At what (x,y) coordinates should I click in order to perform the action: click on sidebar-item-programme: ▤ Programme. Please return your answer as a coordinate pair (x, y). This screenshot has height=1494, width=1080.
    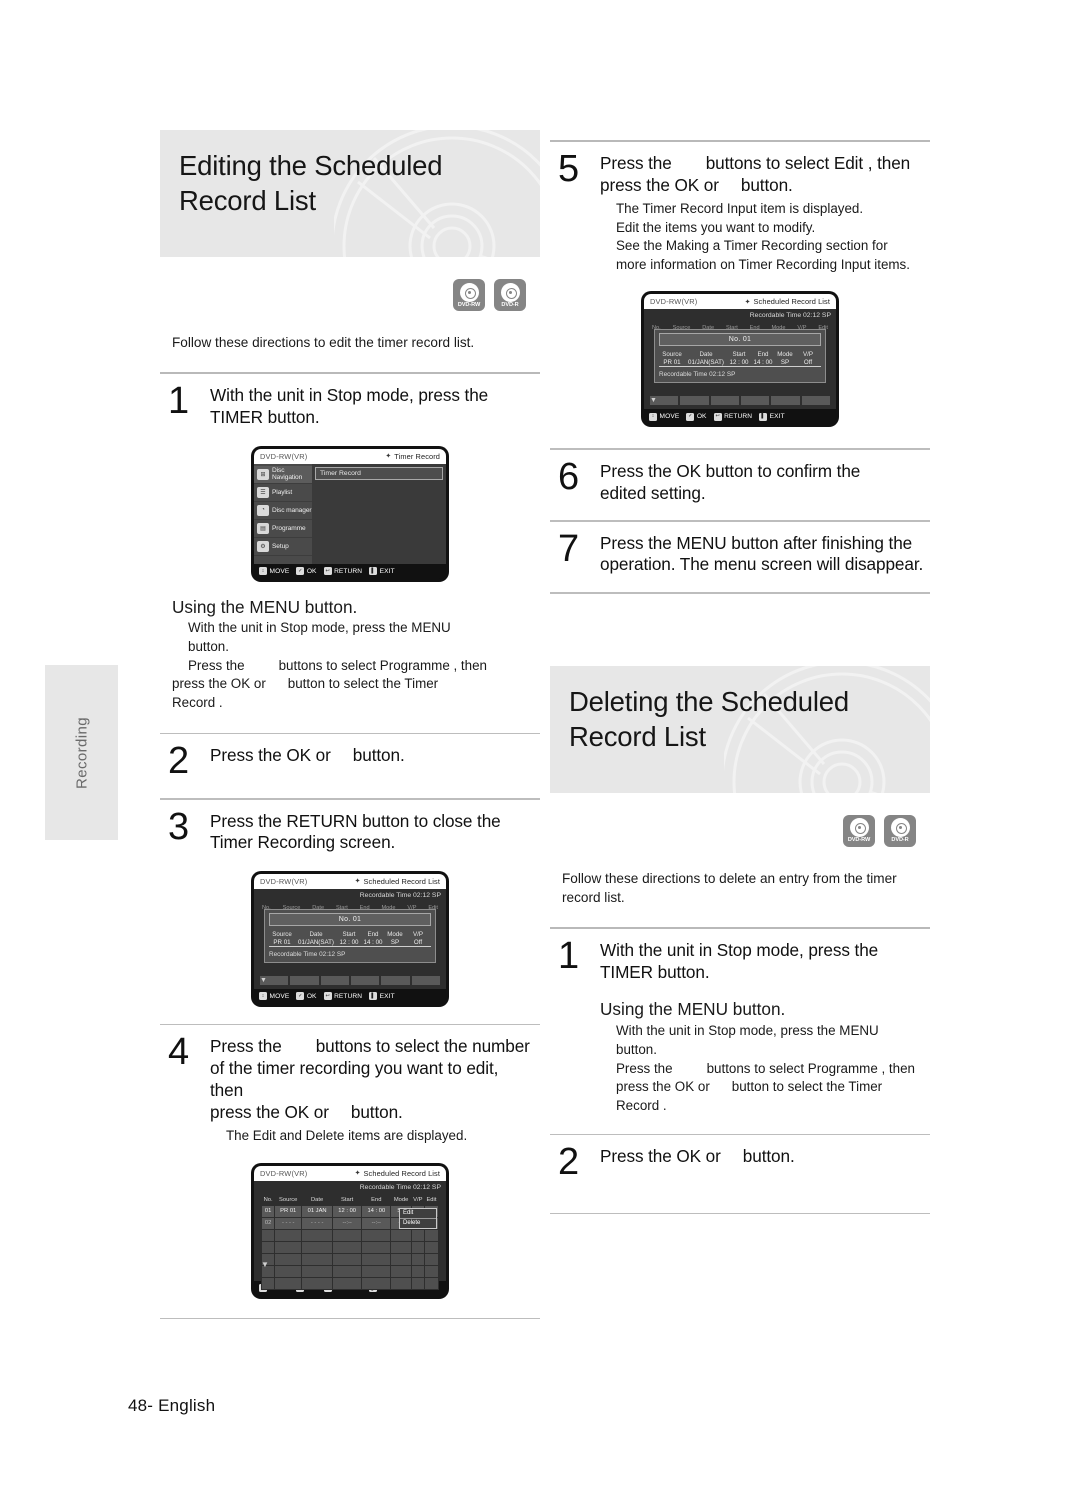
    Looking at the image, I should click on (283, 529).